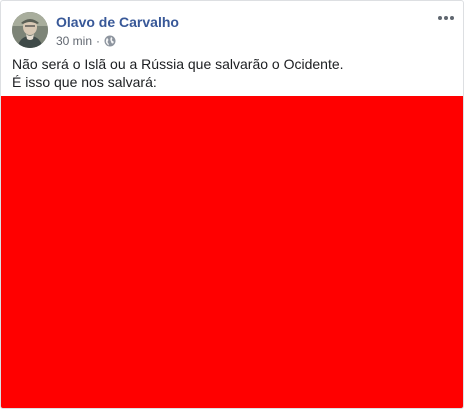  I want to click on post-text-line: É isso que nos salvará:, so click(84, 82).